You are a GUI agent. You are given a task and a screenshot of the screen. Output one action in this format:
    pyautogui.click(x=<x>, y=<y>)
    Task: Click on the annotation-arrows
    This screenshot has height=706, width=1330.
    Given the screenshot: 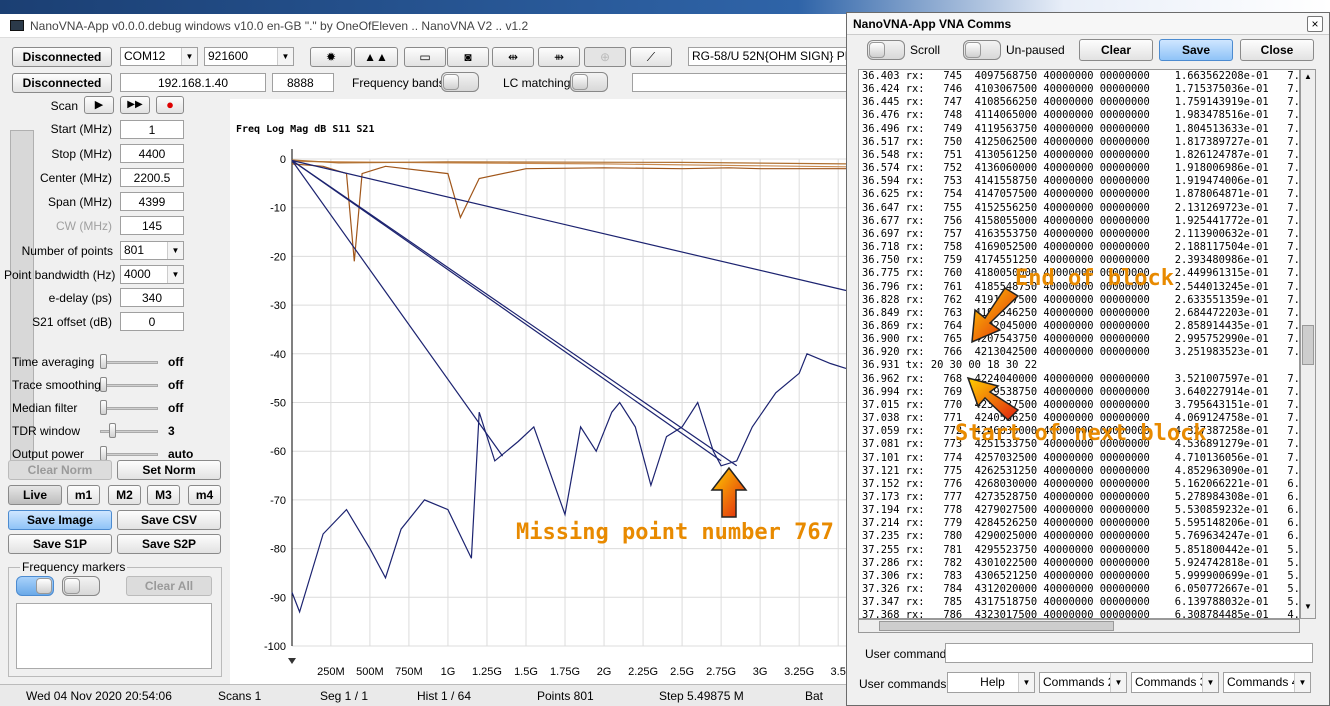 What is the action you would take?
    pyautogui.click(x=865, y=402)
    